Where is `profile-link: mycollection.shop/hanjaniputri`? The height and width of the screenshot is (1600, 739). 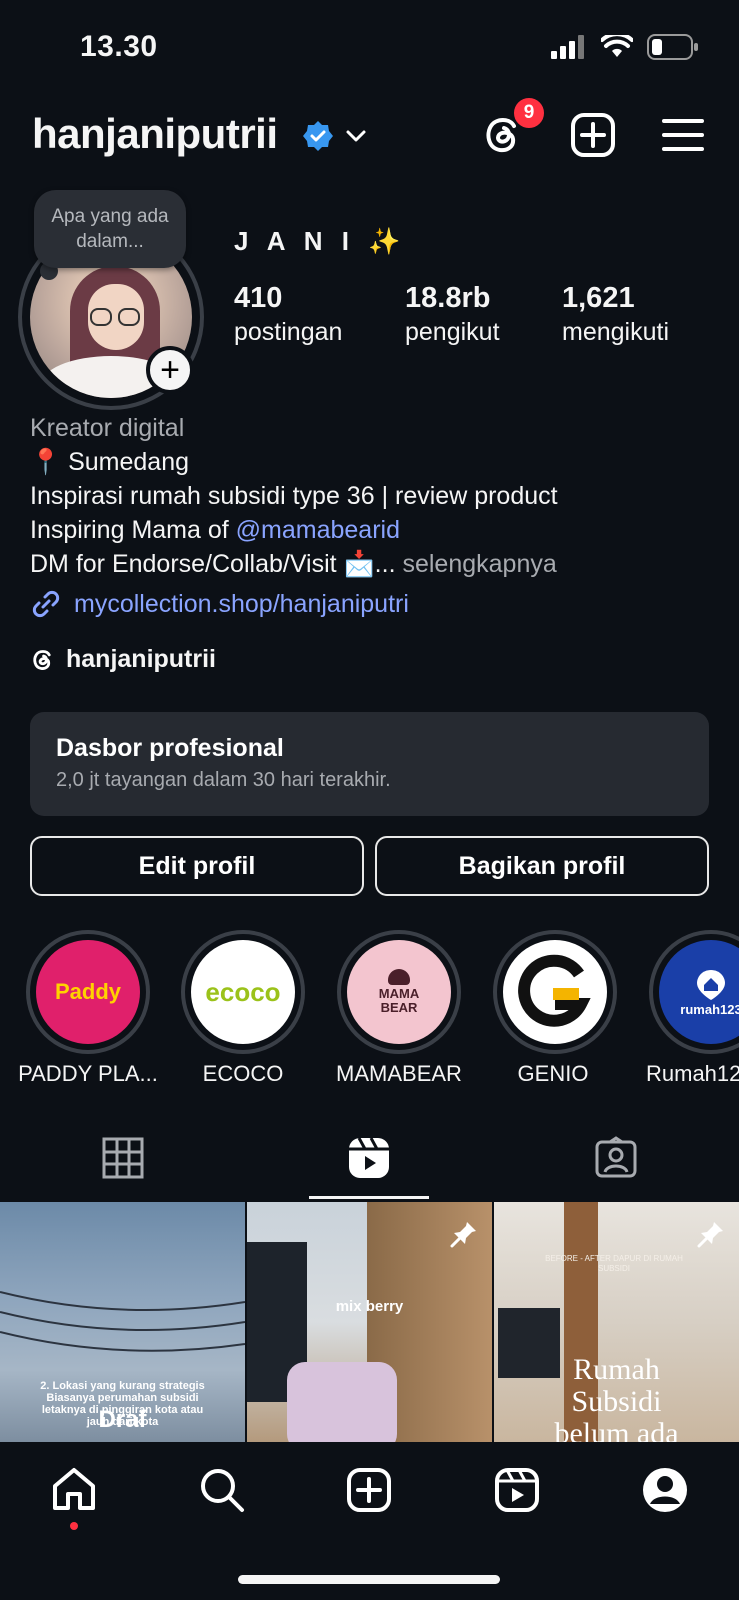
profile-link: mycollection.shop/hanjaniputri is located at coordinates (219, 604).